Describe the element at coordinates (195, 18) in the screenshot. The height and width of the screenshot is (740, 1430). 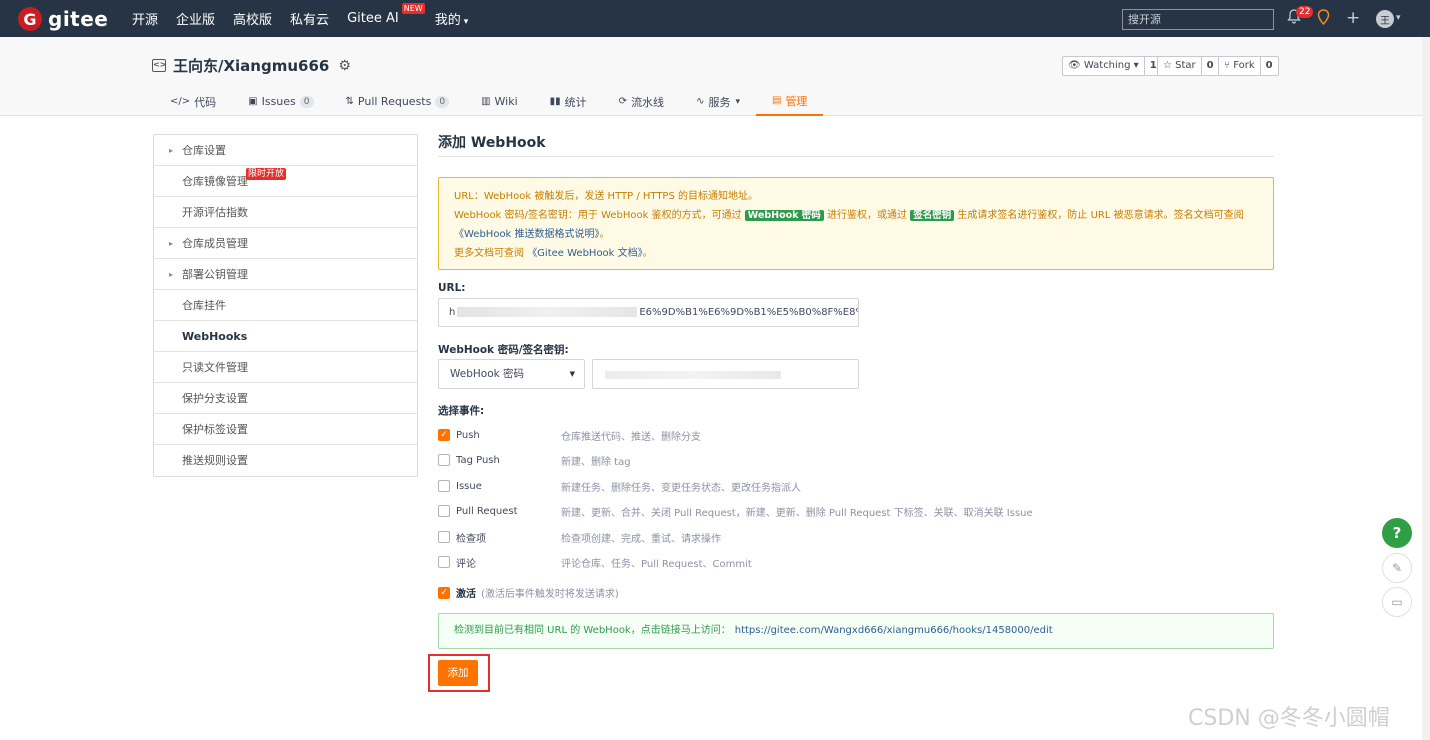
I see `nav-link-enterprise: 企业版` at that location.